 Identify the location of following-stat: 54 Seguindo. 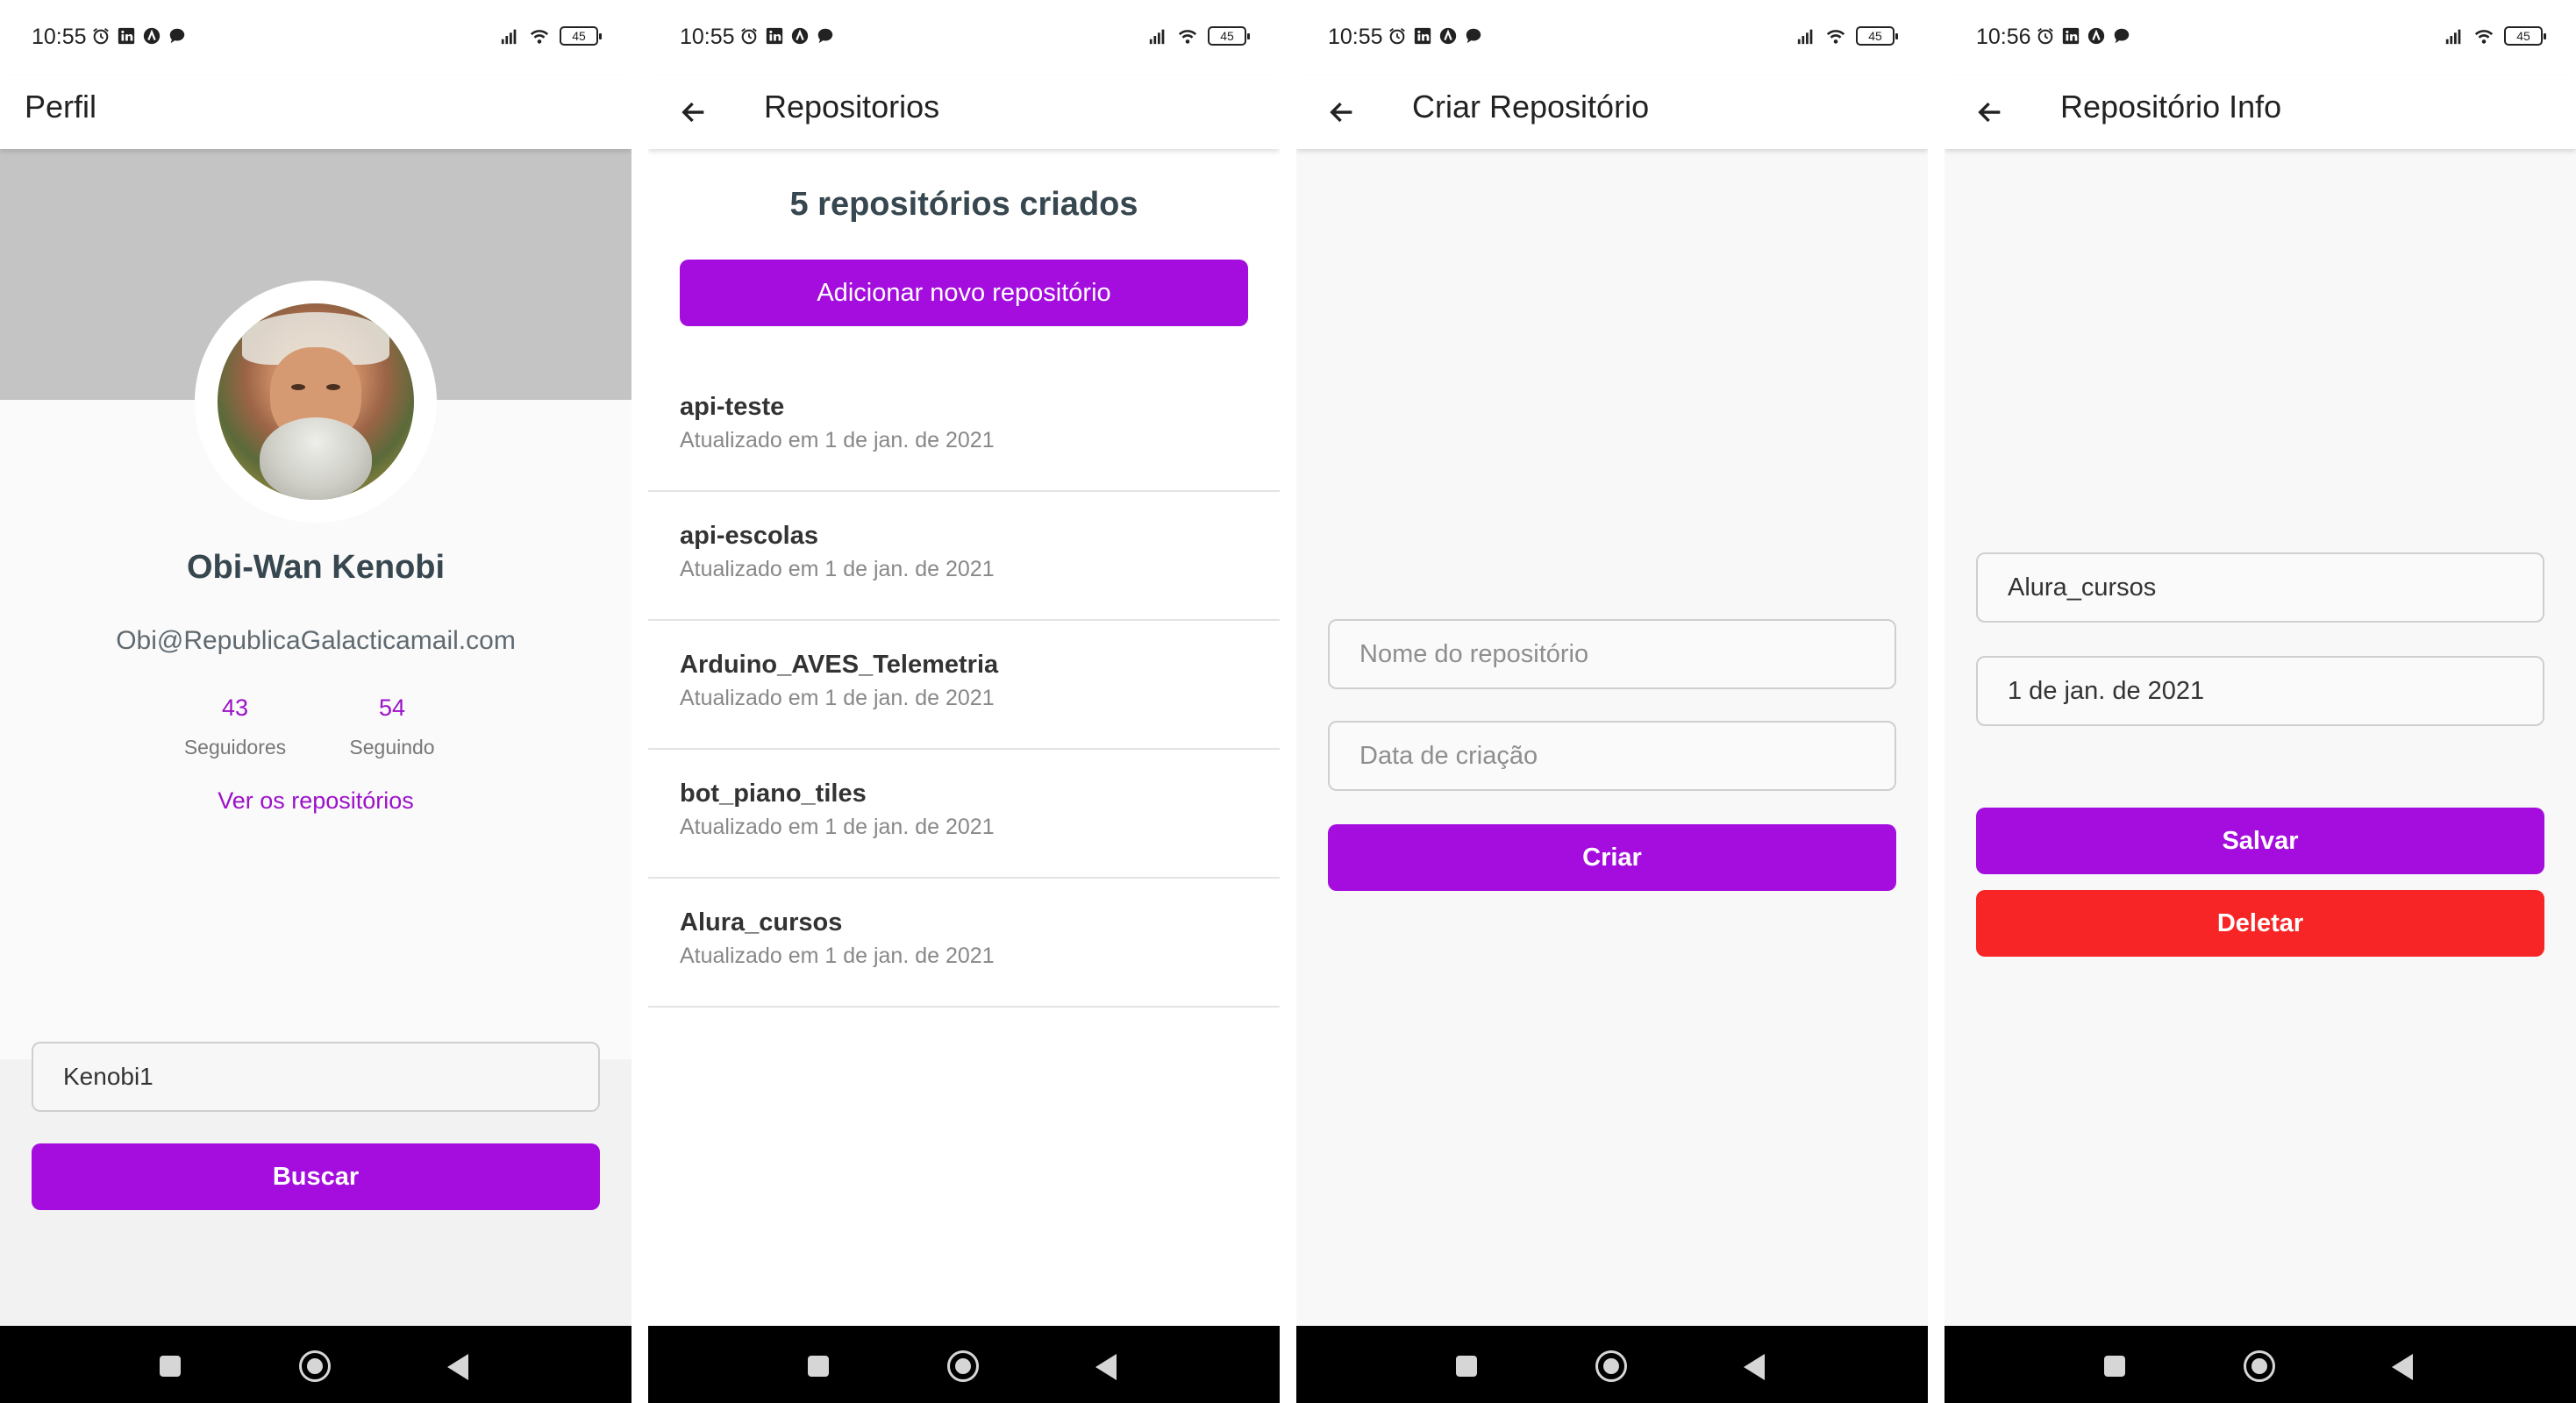
(392, 726).